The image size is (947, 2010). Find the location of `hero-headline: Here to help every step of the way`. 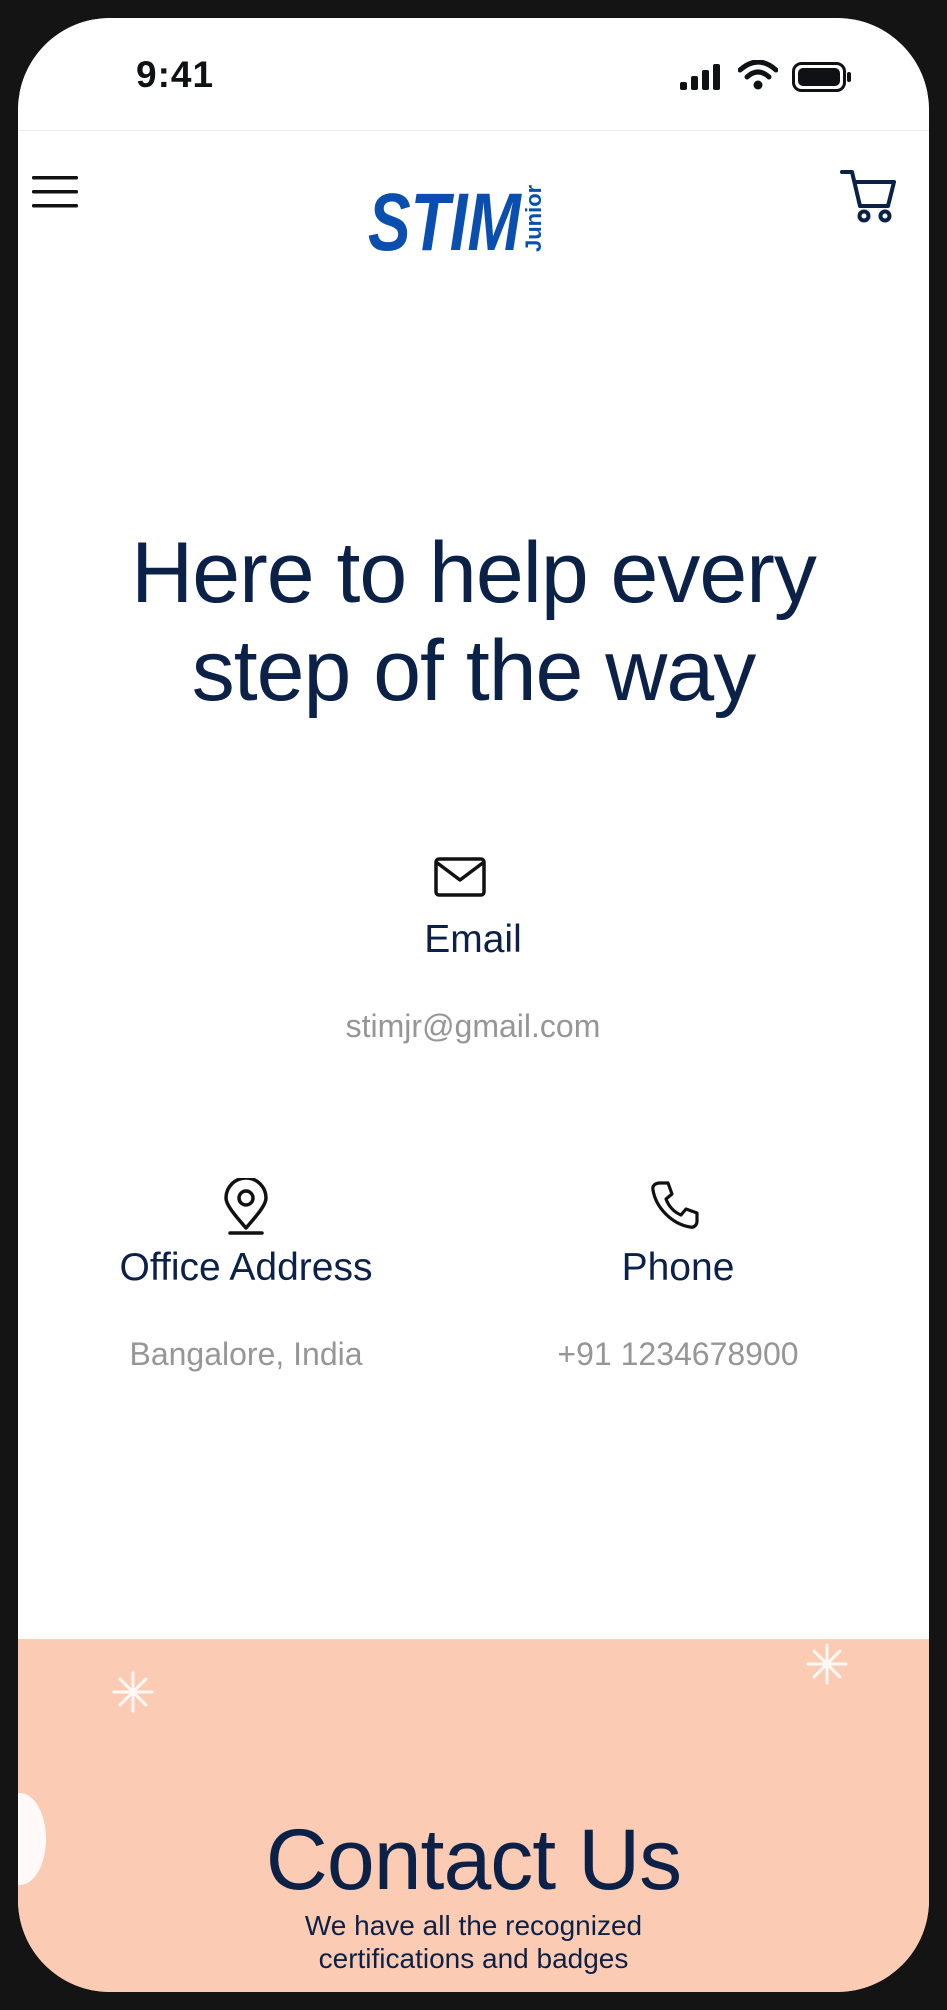

hero-headline: Here to help every step of the way is located at coordinates (474, 622).